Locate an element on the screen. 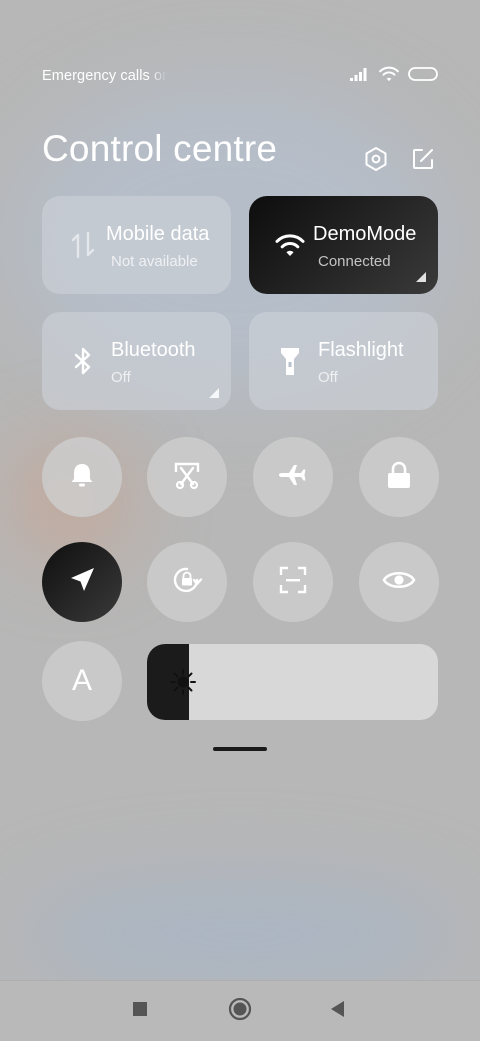 The image size is (480, 1041). square-icon is located at coordinates (140, 1011).